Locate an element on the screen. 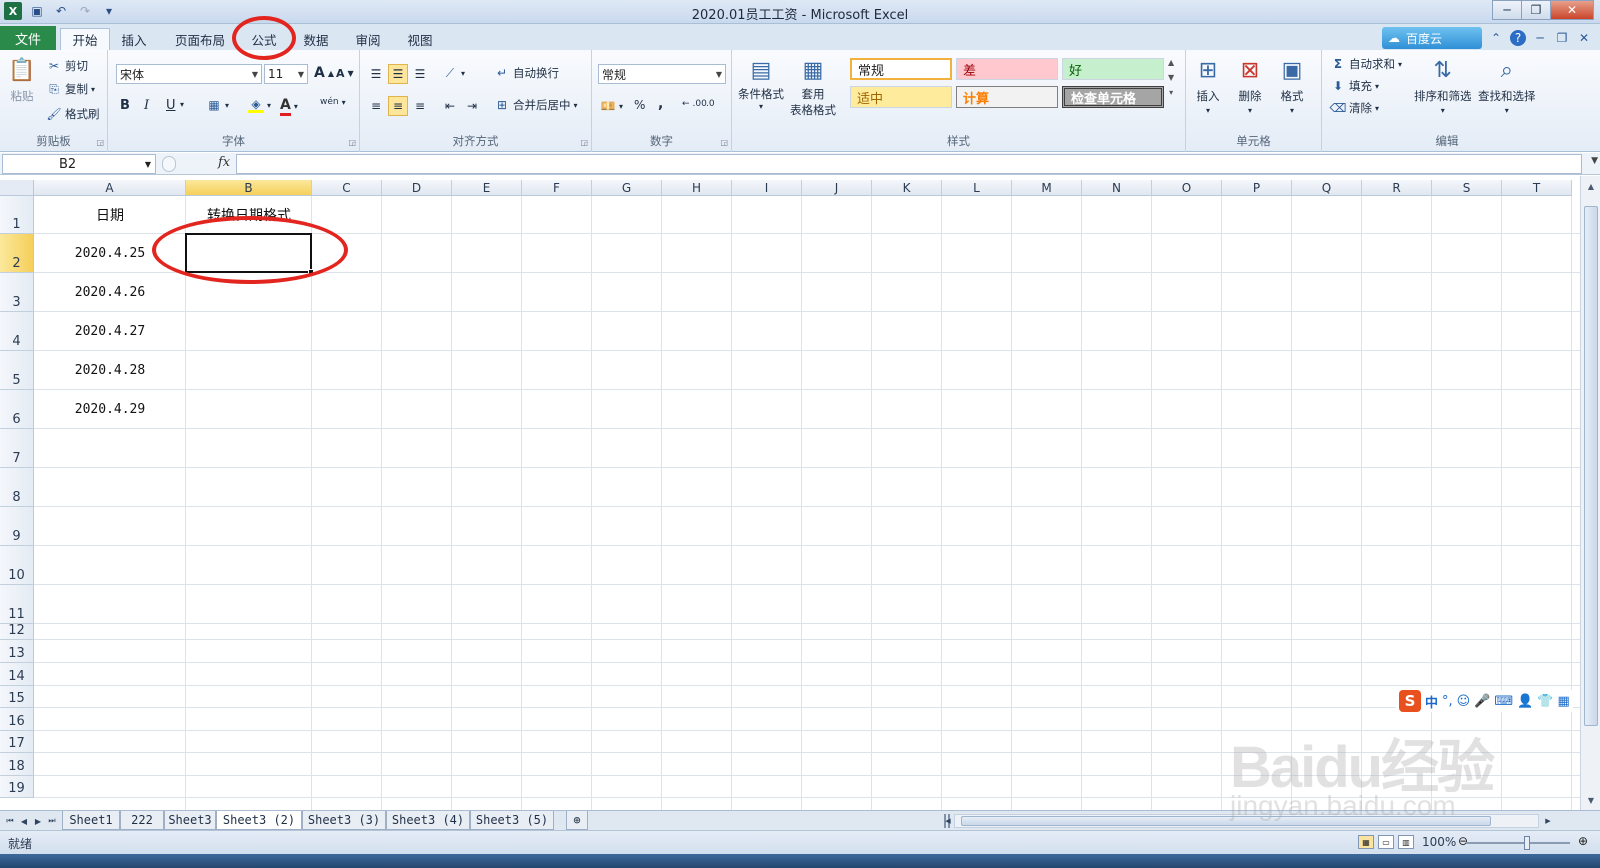 This screenshot has height=868, width=1600. row-header-13: 13 is located at coordinates (17, 651).